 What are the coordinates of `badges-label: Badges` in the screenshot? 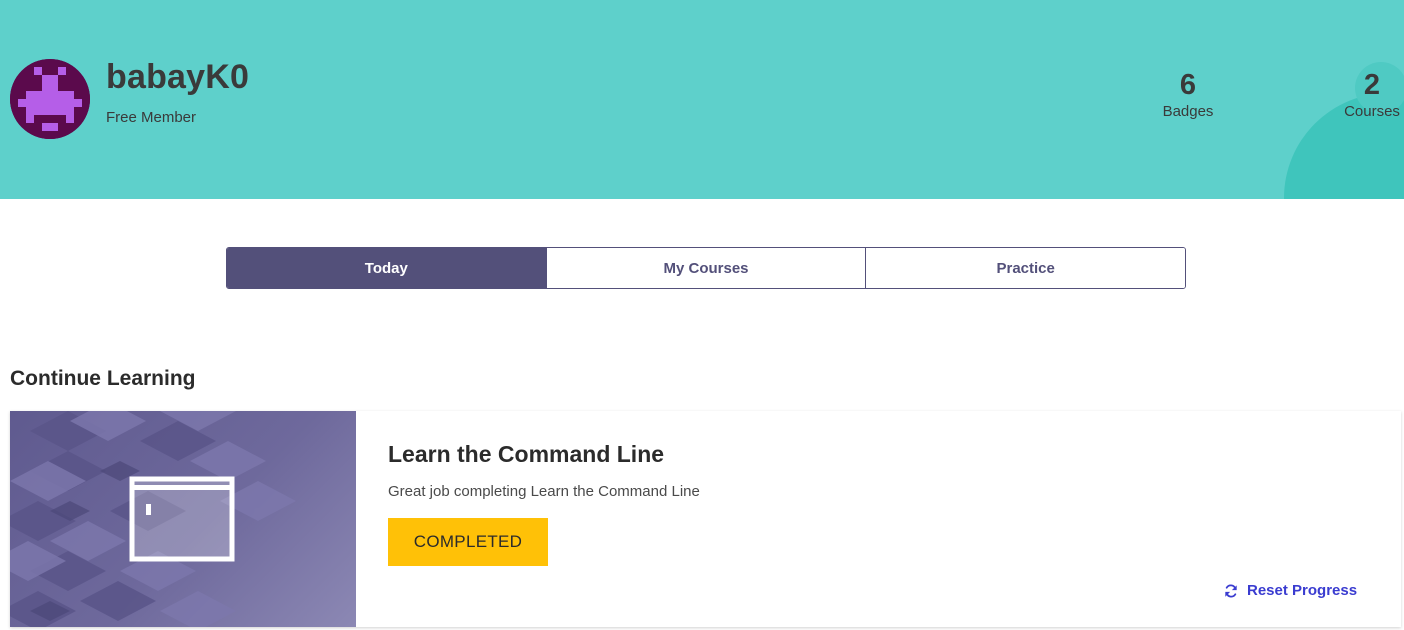 It's located at (1188, 111).